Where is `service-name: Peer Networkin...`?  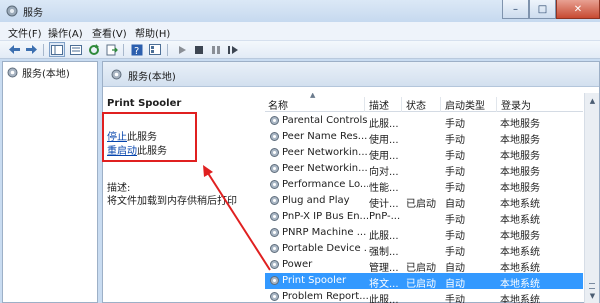
service-name: Peer Networkin... is located at coordinates (325, 152).